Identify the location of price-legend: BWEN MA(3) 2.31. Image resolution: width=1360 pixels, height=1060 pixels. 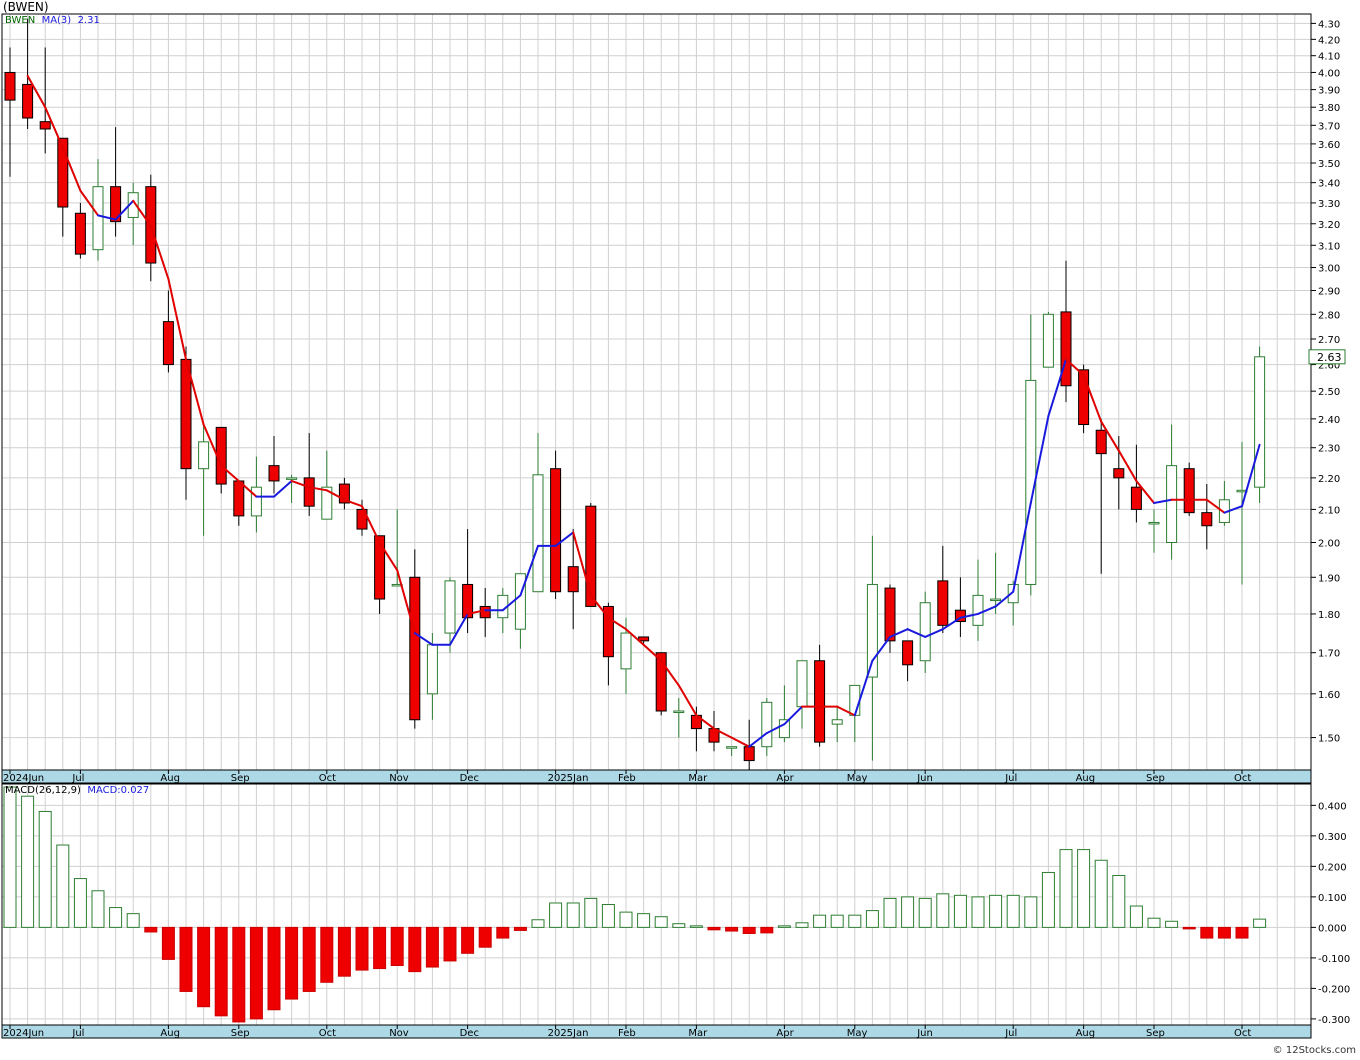
(52, 20).